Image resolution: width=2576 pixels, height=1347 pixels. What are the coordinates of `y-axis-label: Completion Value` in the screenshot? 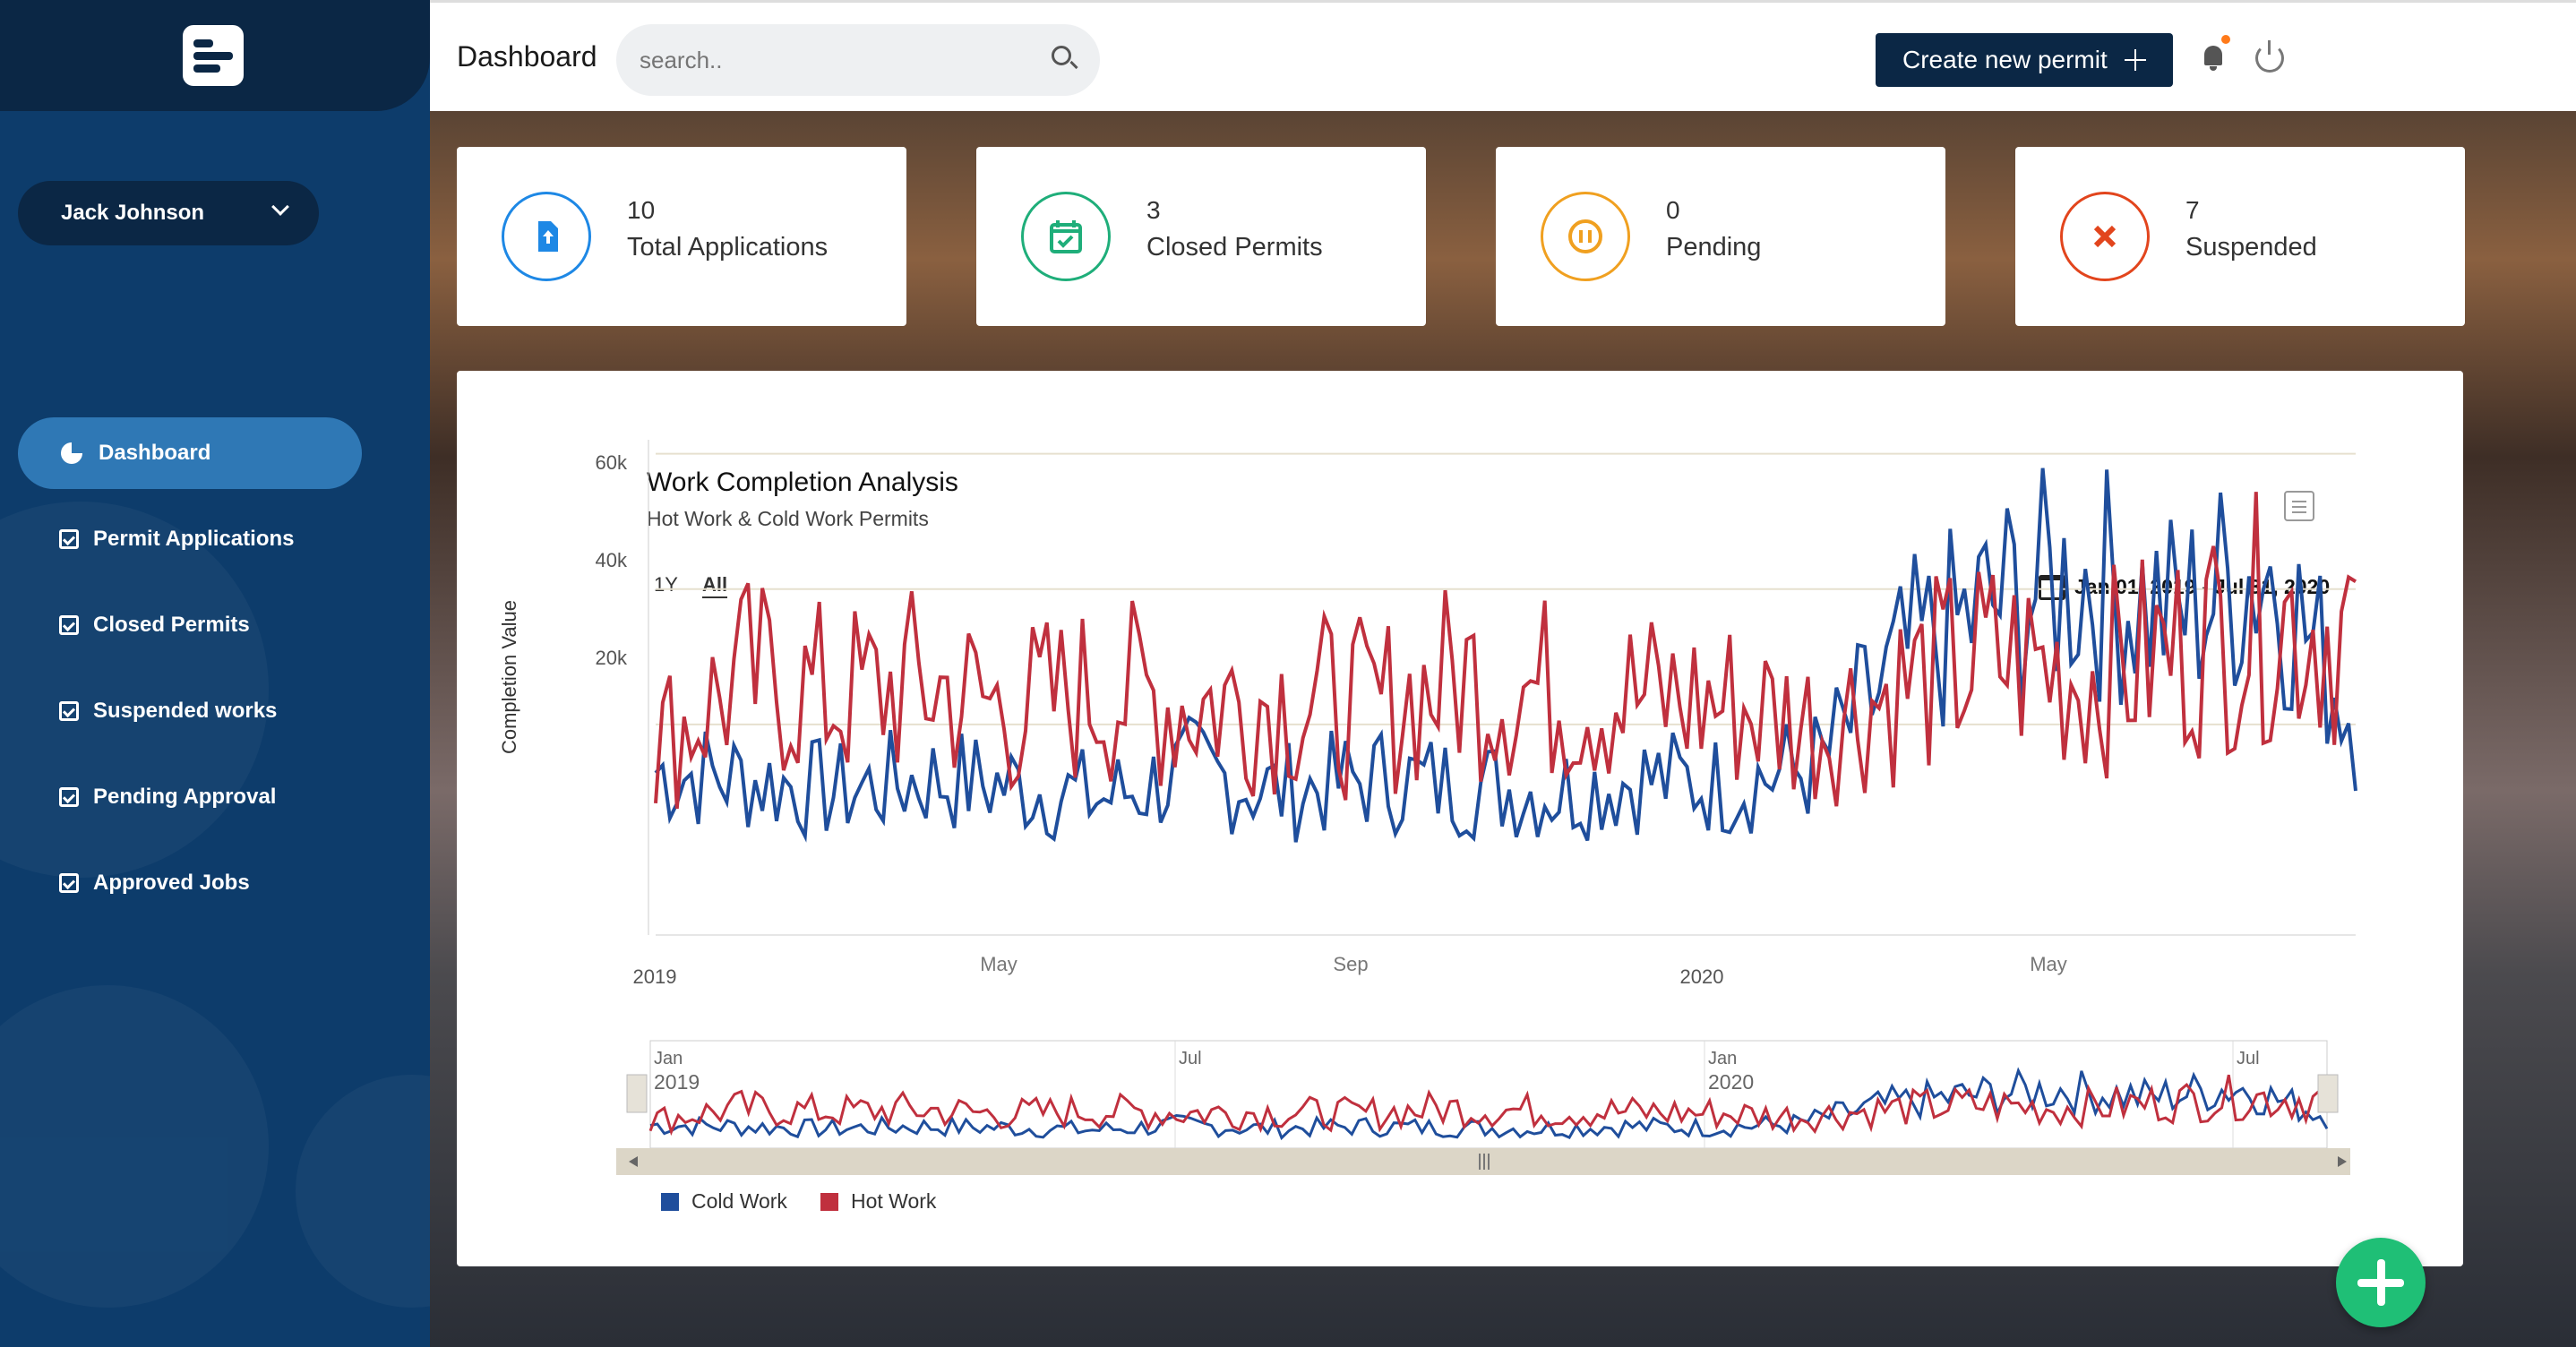 It's located at (509, 677).